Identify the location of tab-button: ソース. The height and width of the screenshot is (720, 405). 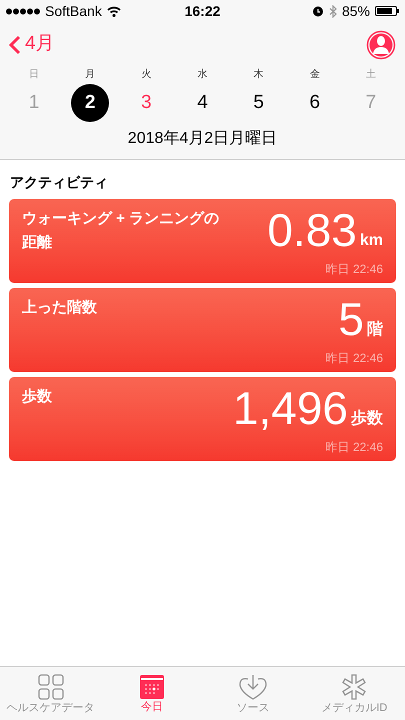
(253, 693).